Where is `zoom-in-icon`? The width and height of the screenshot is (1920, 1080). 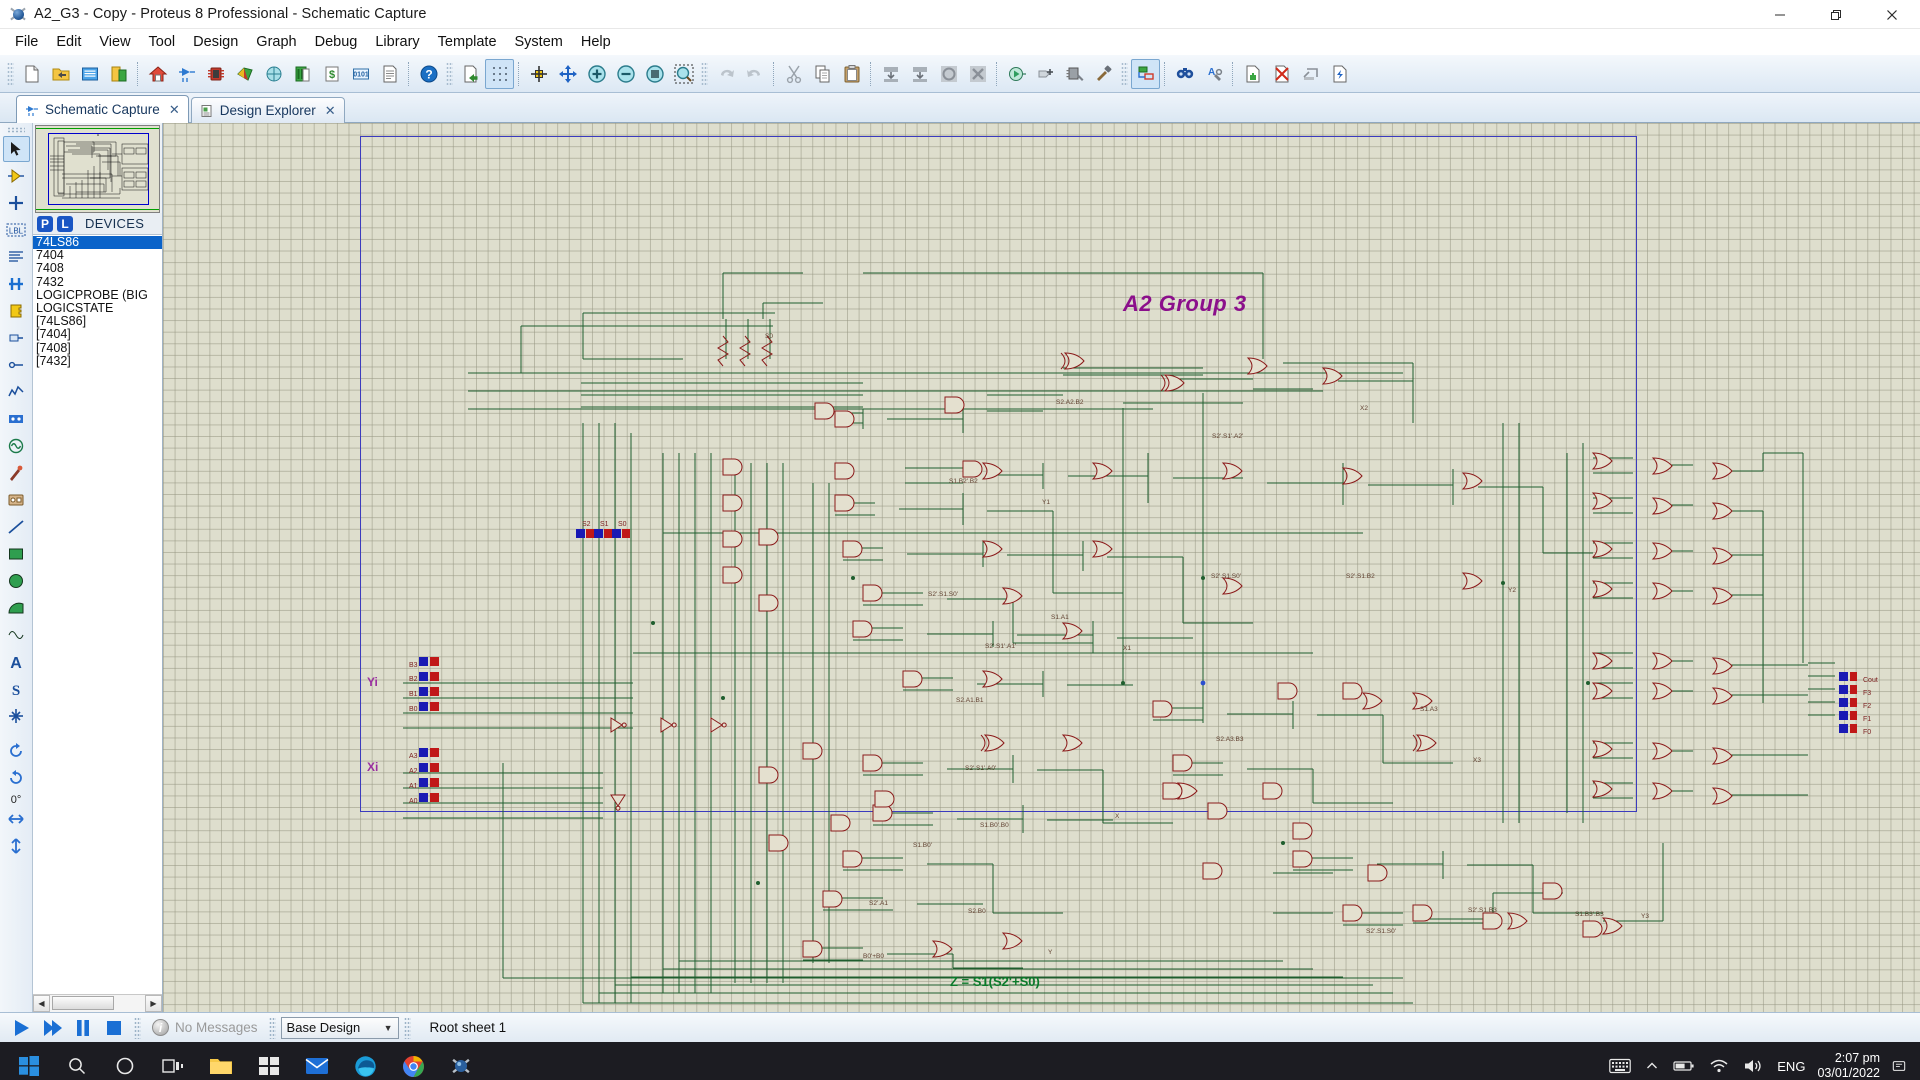 zoom-in-icon is located at coordinates (596, 74).